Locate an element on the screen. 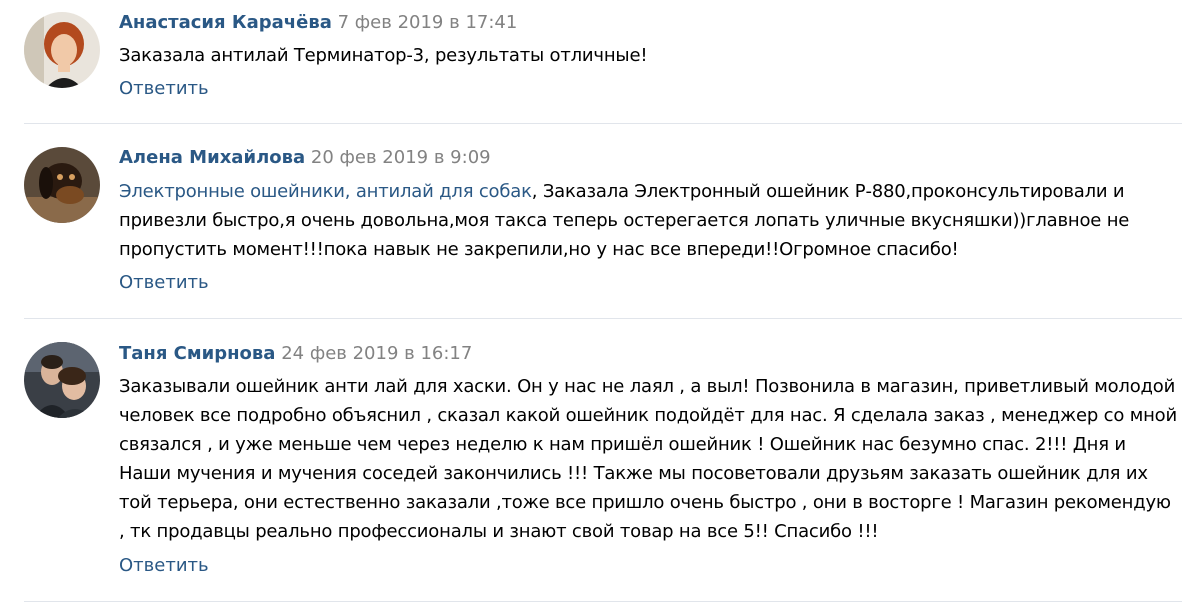 This screenshot has width=1200, height=611. author-name: Алена Михайлова is located at coordinates (212, 157).